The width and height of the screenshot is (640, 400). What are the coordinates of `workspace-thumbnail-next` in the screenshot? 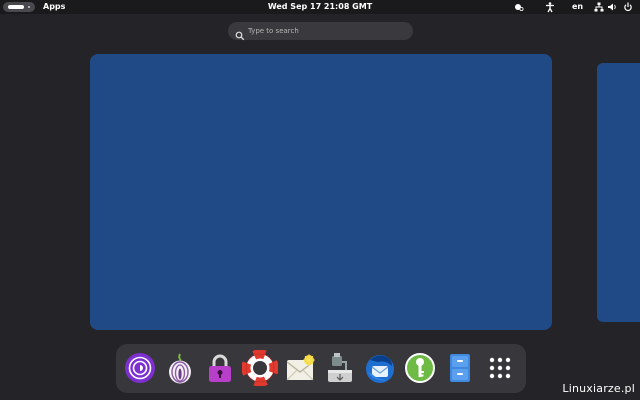 It's located at (618, 192).